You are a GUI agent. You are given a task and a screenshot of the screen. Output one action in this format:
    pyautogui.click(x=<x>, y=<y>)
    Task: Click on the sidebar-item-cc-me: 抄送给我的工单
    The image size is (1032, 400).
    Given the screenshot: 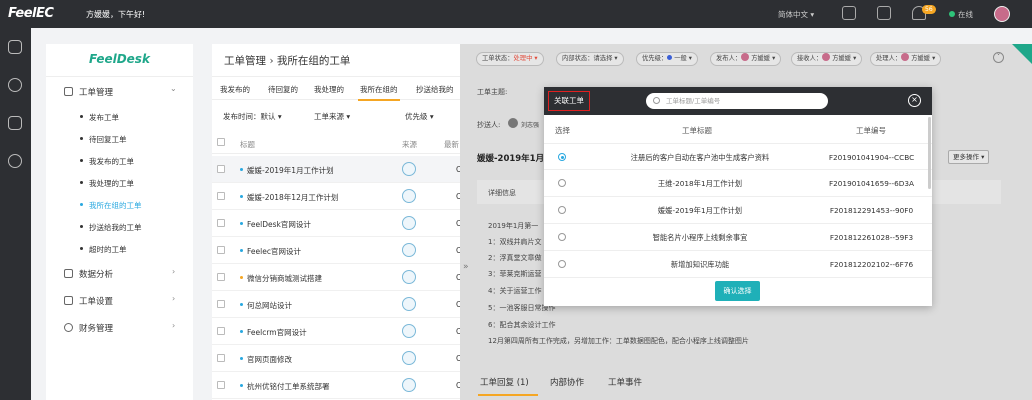 What is the action you would take?
    pyautogui.click(x=111, y=227)
    